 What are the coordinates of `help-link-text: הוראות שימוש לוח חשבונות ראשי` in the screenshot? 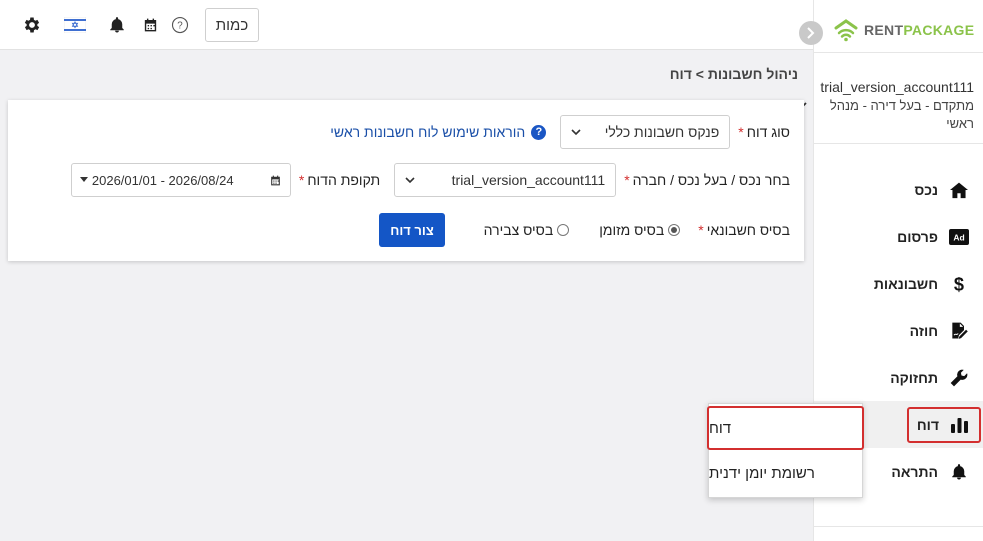 It's located at (428, 132).